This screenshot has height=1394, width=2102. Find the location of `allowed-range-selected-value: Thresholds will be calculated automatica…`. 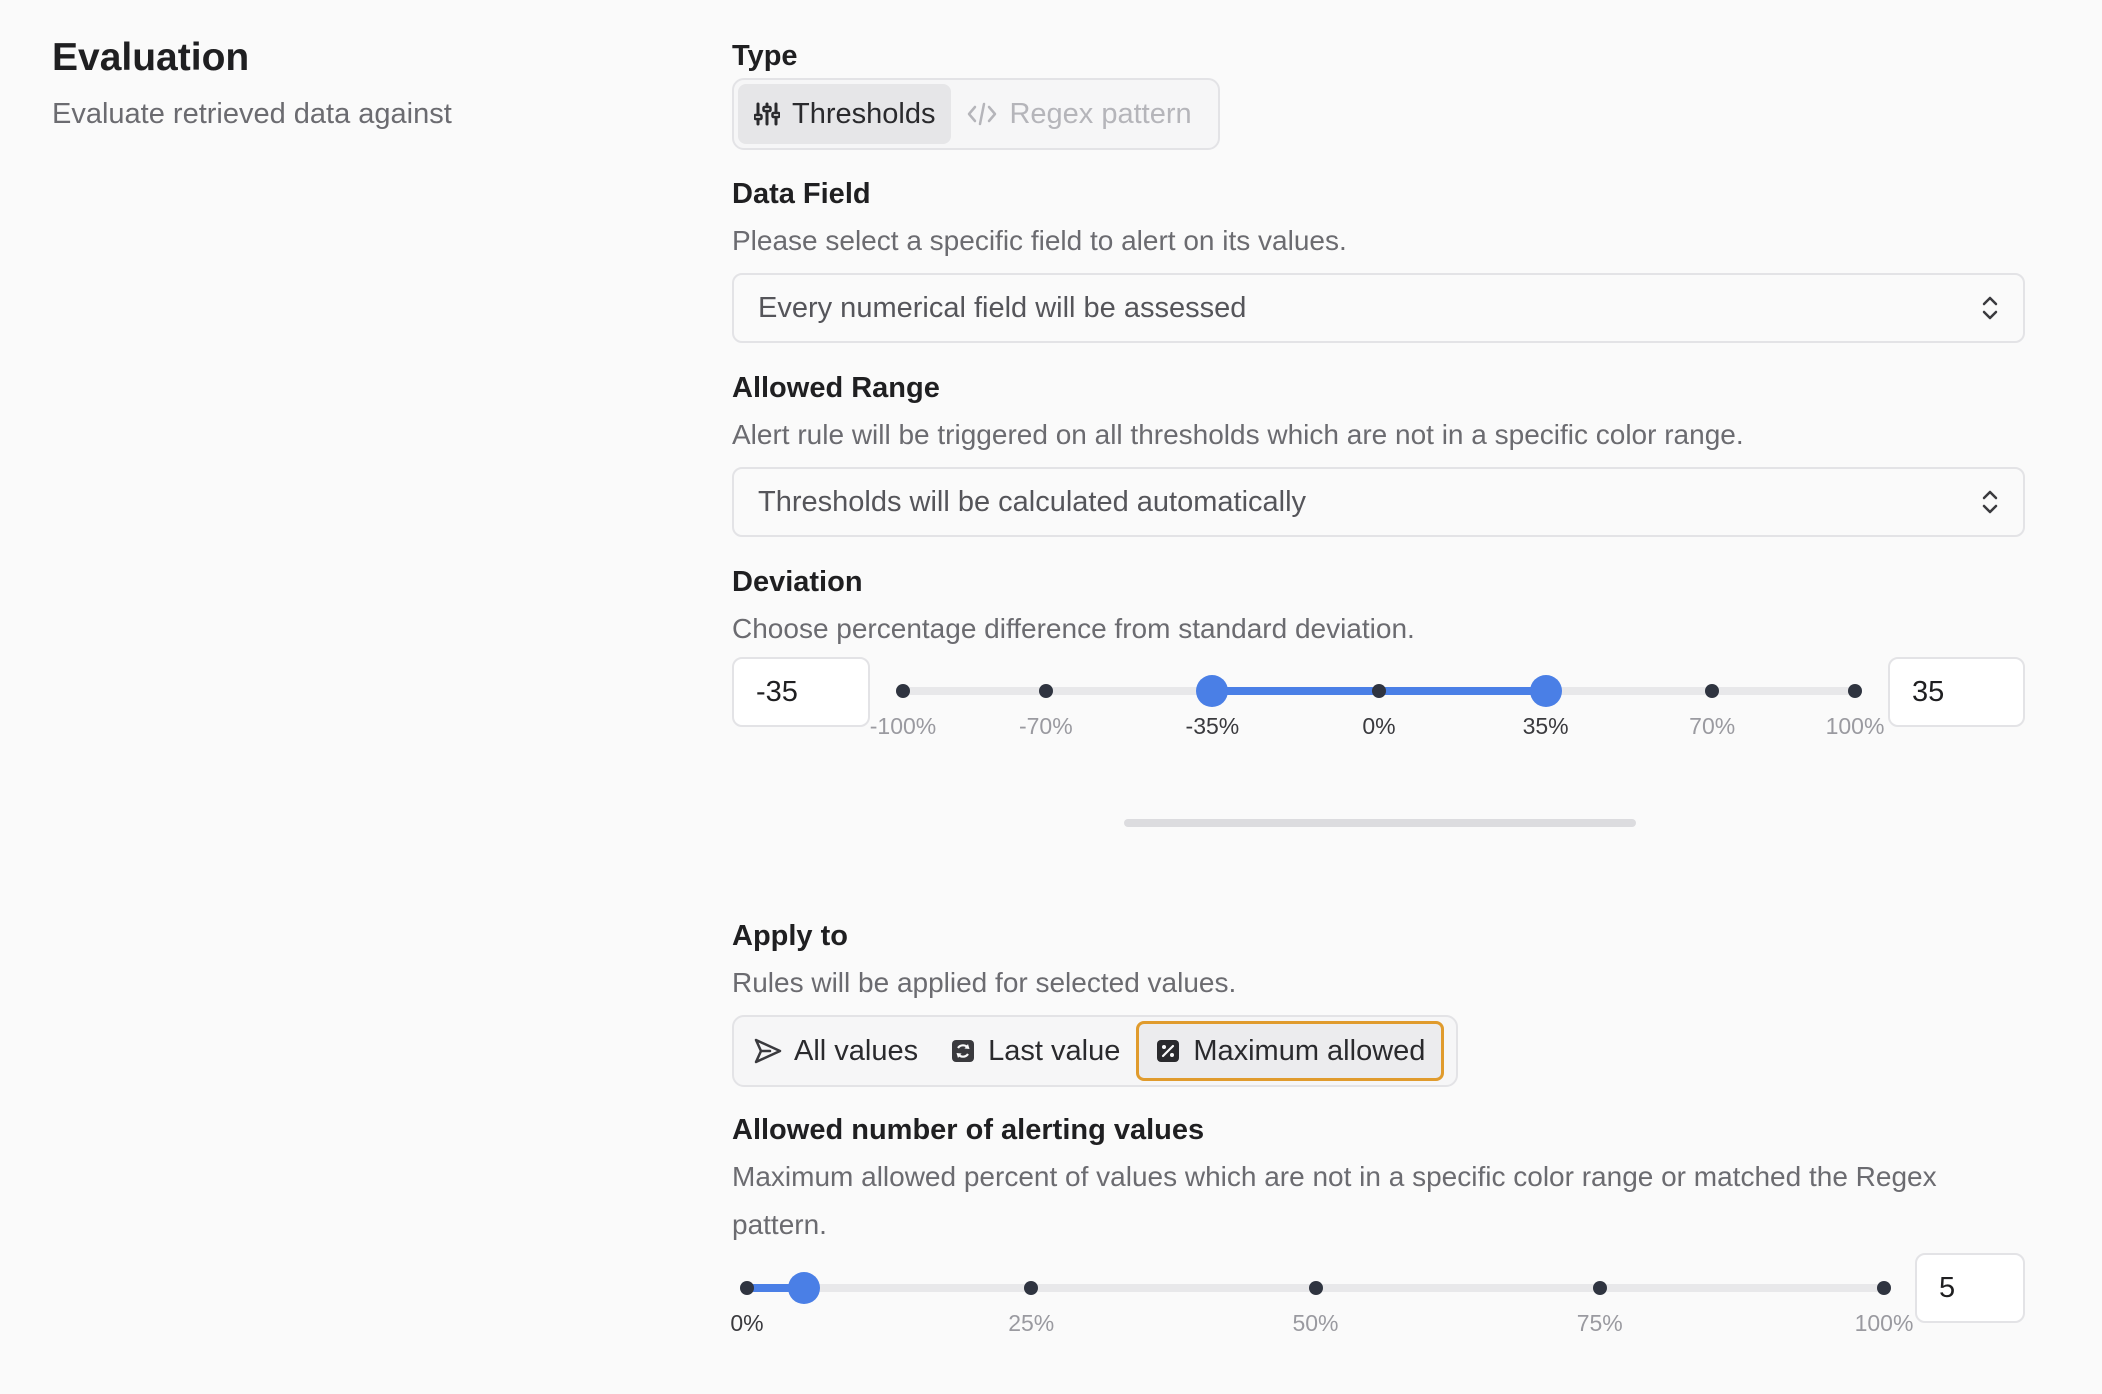

allowed-range-selected-value: Thresholds will be calculated automatica… is located at coordinates (1032, 501).